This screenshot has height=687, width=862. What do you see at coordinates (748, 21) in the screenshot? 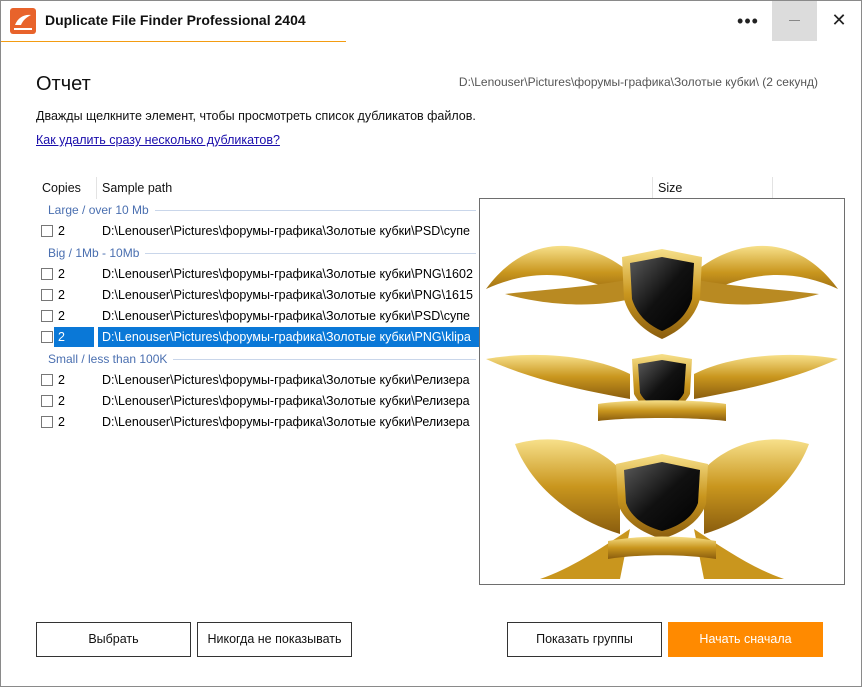
I see `more-icon: •••` at bounding box center [748, 21].